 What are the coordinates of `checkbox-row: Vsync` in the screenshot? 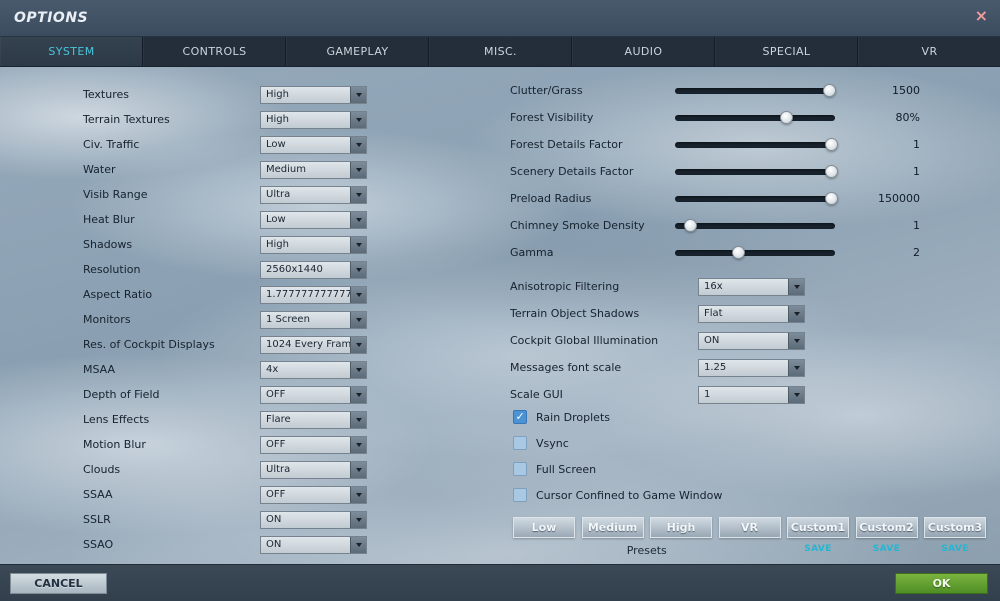 It's located at (750, 443).